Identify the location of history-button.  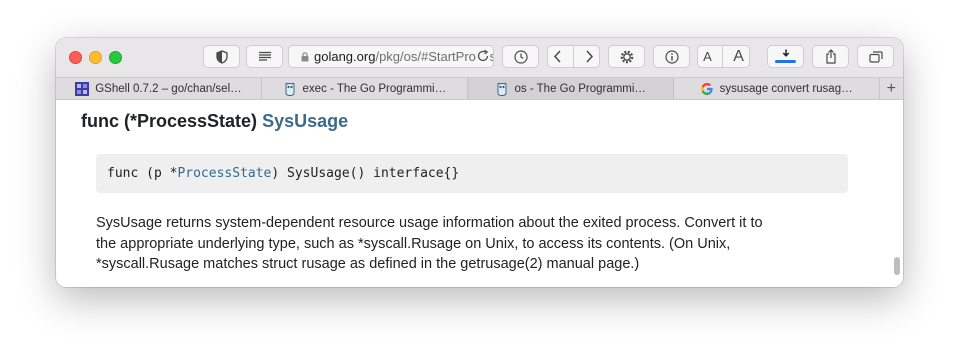
(520, 56).